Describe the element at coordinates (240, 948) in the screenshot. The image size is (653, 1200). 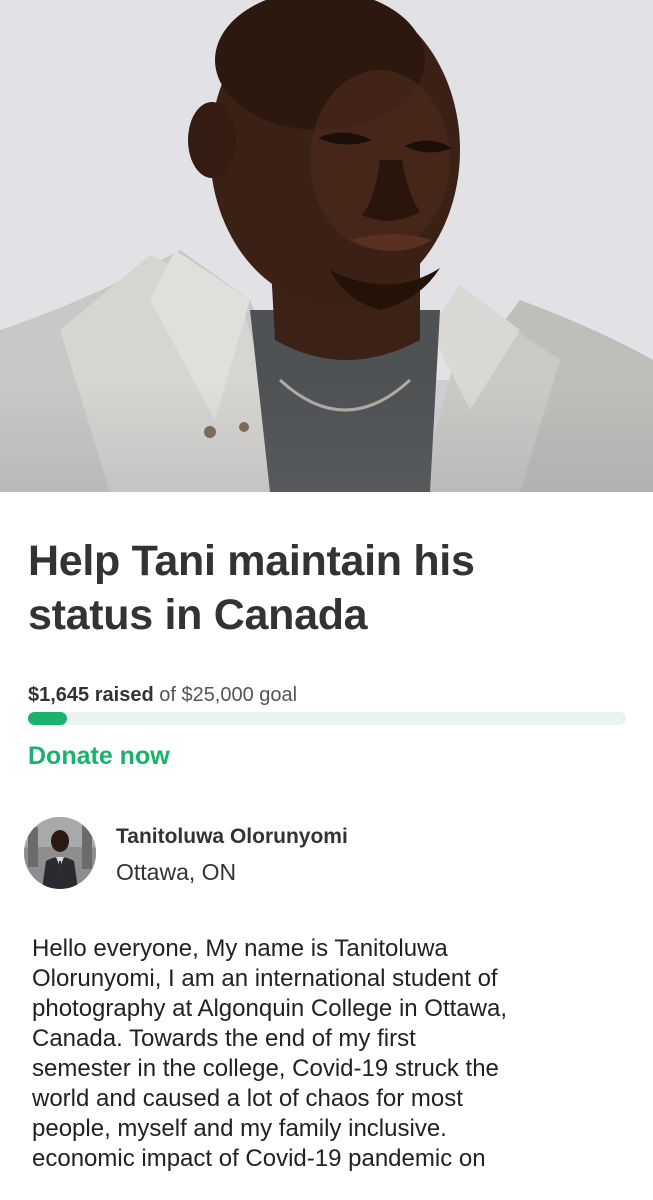
I see `story-line: Hello everyone, My name is Tanitoluwa` at that location.